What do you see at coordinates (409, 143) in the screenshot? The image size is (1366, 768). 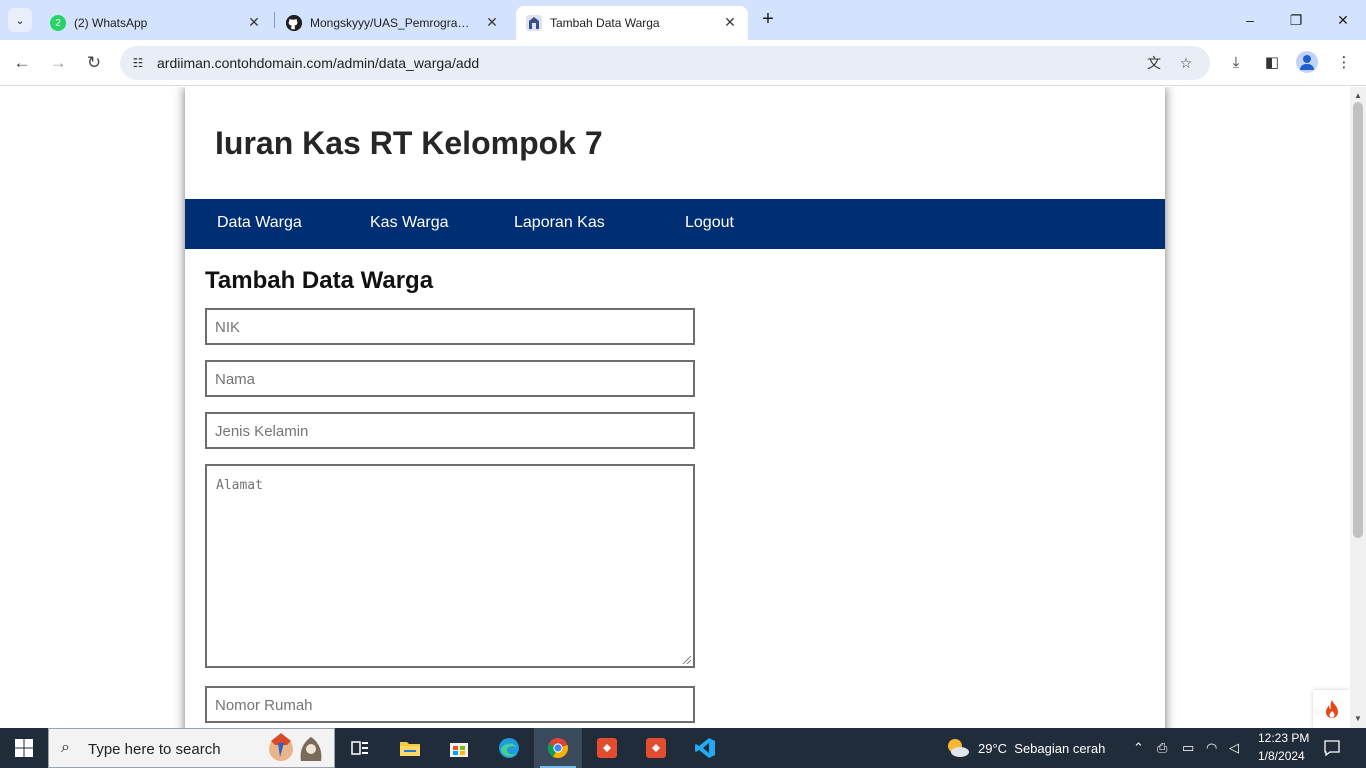 I see `site-title: Iuran Kas RT Kelompok 7` at bounding box center [409, 143].